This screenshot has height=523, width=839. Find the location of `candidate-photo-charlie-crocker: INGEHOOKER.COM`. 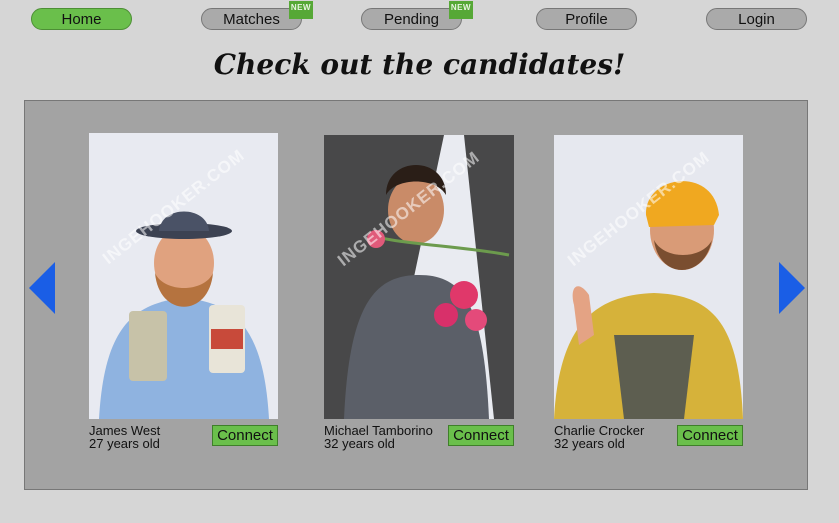

candidate-photo-charlie-crocker: INGEHOOKER.COM is located at coordinates (648, 277).